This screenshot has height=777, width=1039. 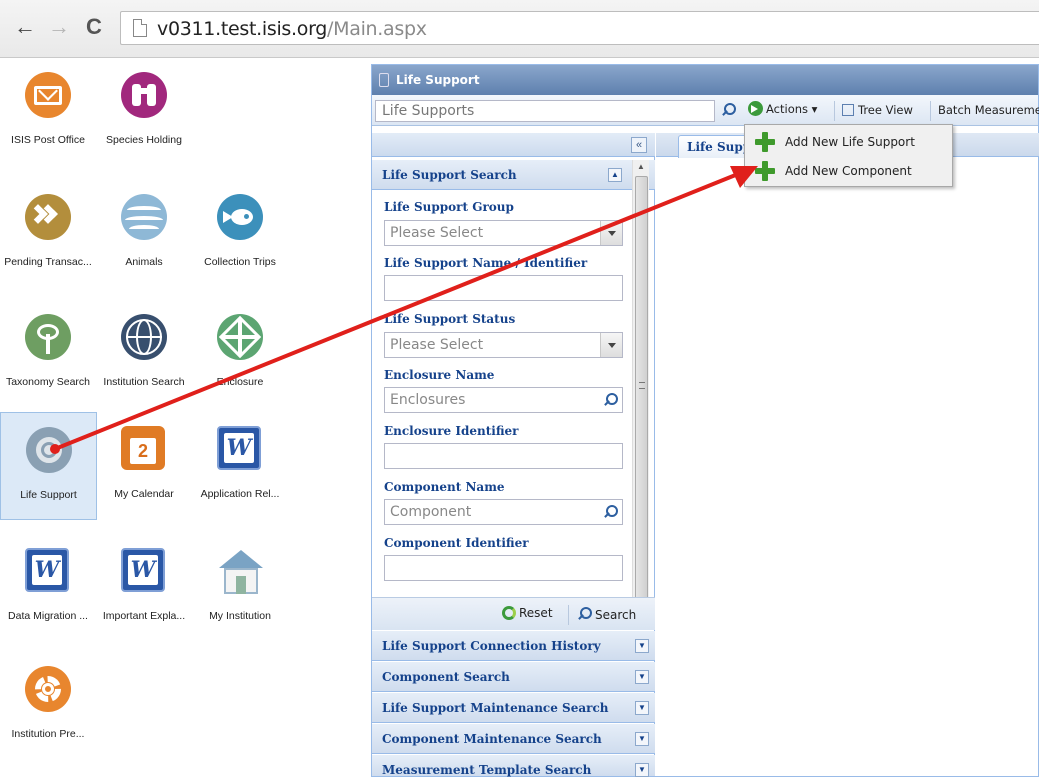 What do you see at coordinates (503, 233) in the screenshot?
I see `life-support-group-select: Please Select` at bounding box center [503, 233].